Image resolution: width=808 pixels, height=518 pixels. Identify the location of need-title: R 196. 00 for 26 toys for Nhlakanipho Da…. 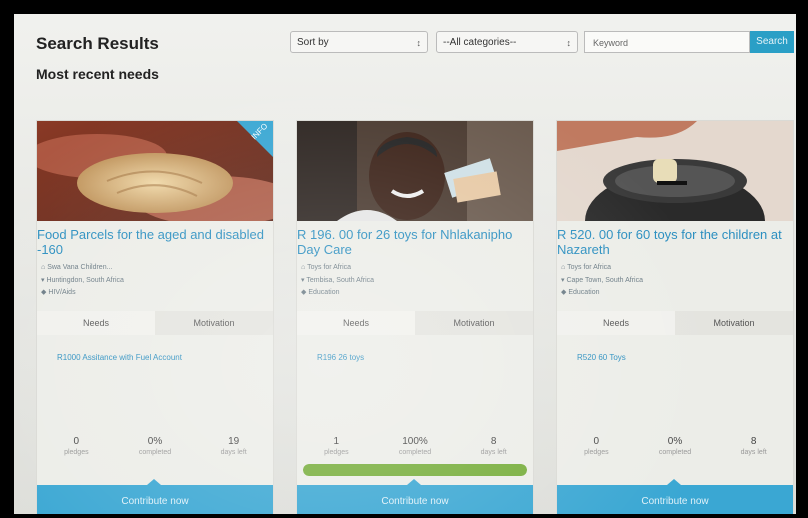
(415, 242).